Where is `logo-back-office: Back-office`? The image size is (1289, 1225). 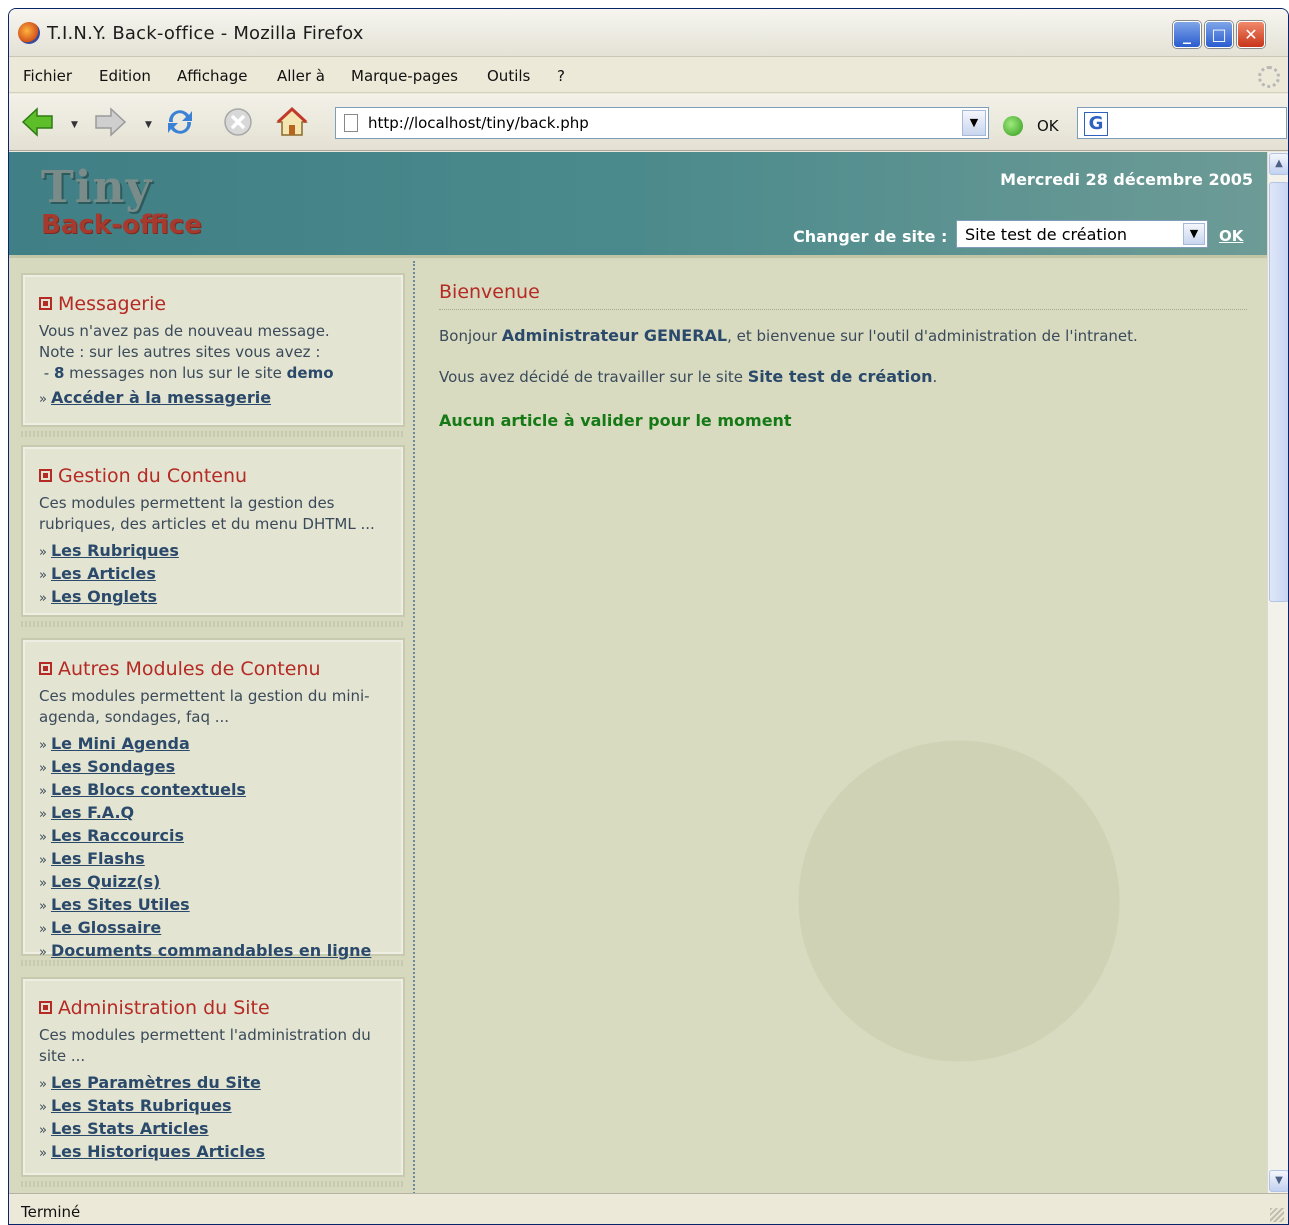 logo-back-office: Back-office is located at coordinates (121, 225).